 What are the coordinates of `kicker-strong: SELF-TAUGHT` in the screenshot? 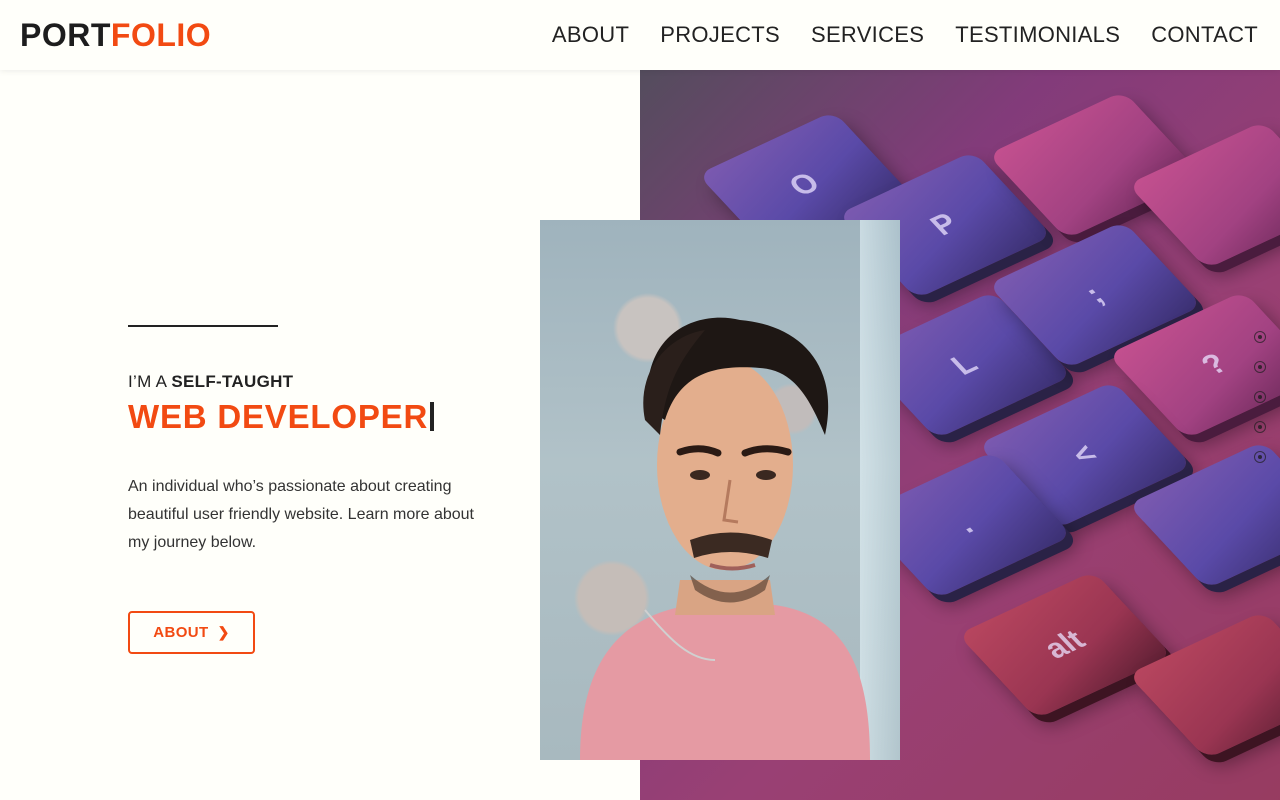 It's located at (232, 381).